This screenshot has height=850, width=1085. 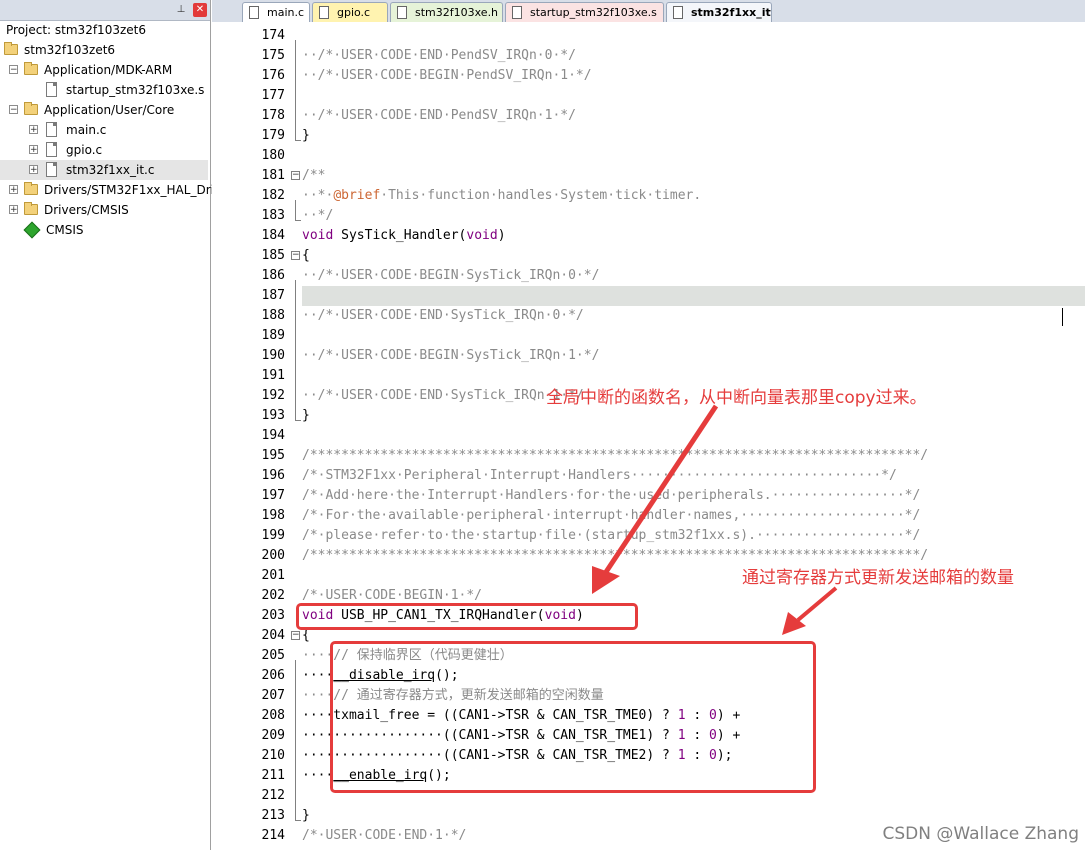 I want to click on annotation-text-2: 通过寄存器方式更新发送邮箱的数量, so click(x=878, y=578).